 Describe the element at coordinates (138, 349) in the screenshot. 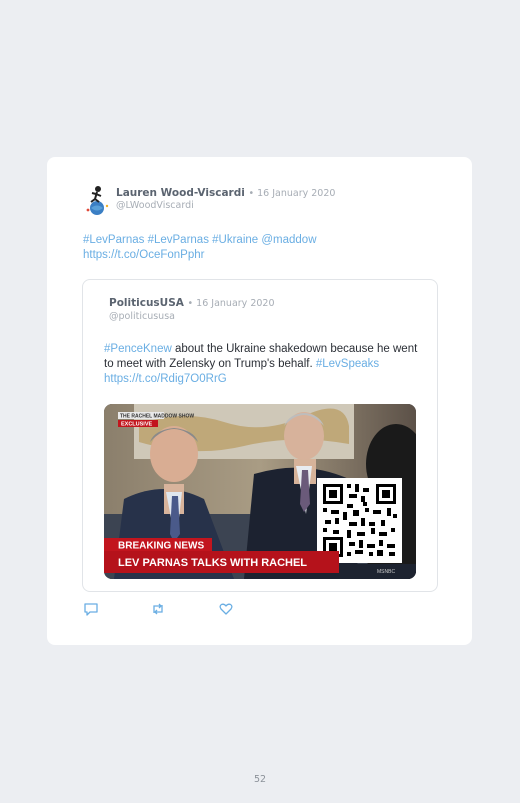

I see `hashtag-penceknew: #PenceKnew` at that location.